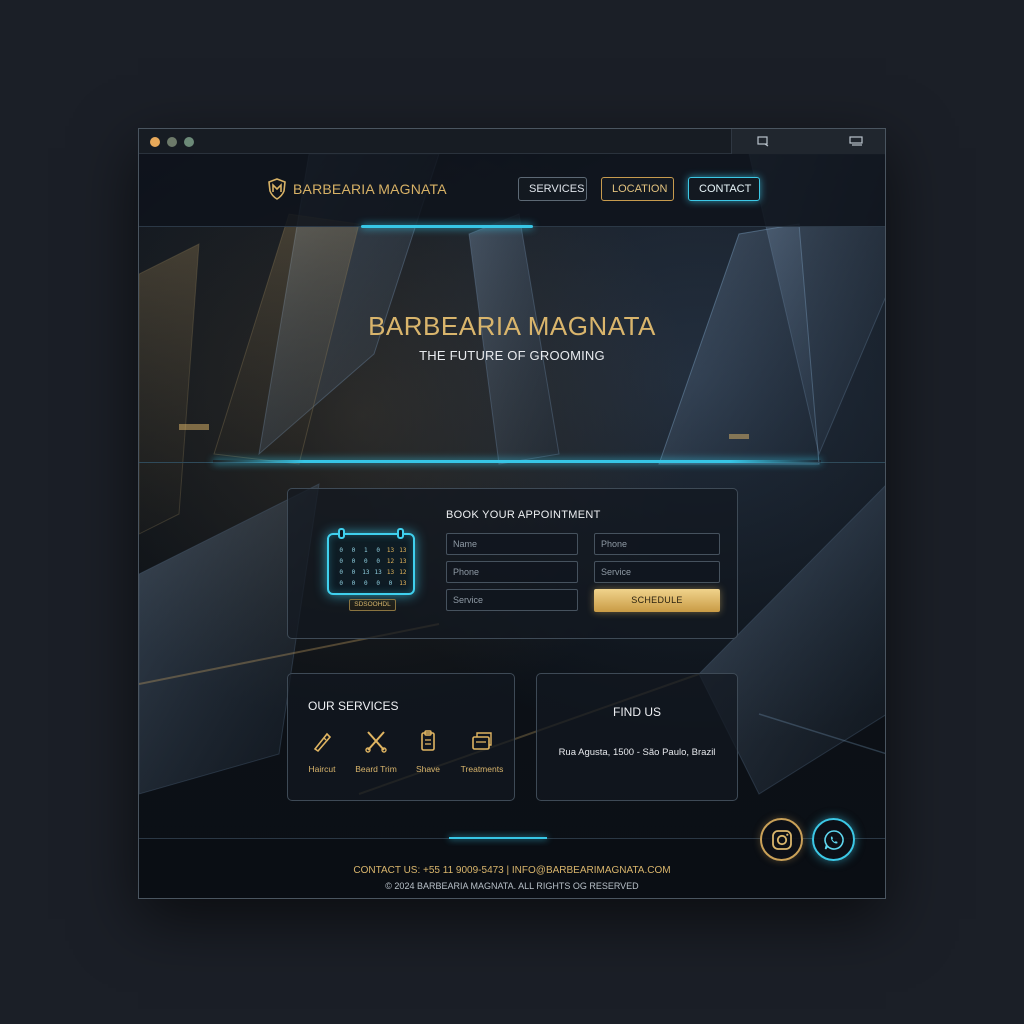 The height and width of the screenshot is (1024, 1024). I want to click on address-text: Rua Agusta, 1500 - São Paulo, Brazil, so click(637, 752).